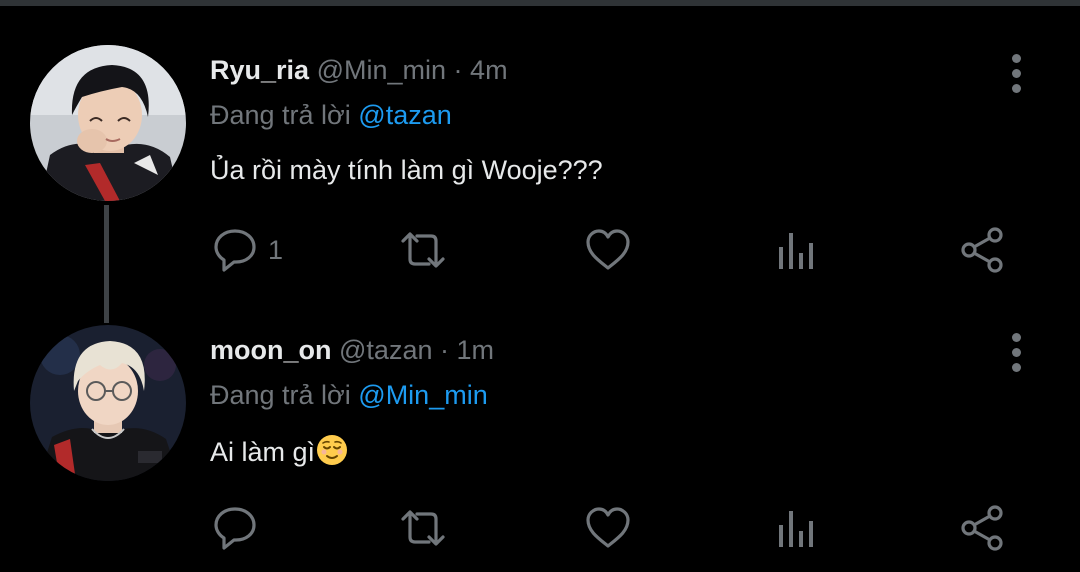 This screenshot has height=572, width=1080. What do you see at coordinates (271, 350) in the screenshot?
I see `display-name: moon_on` at bounding box center [271, 350].